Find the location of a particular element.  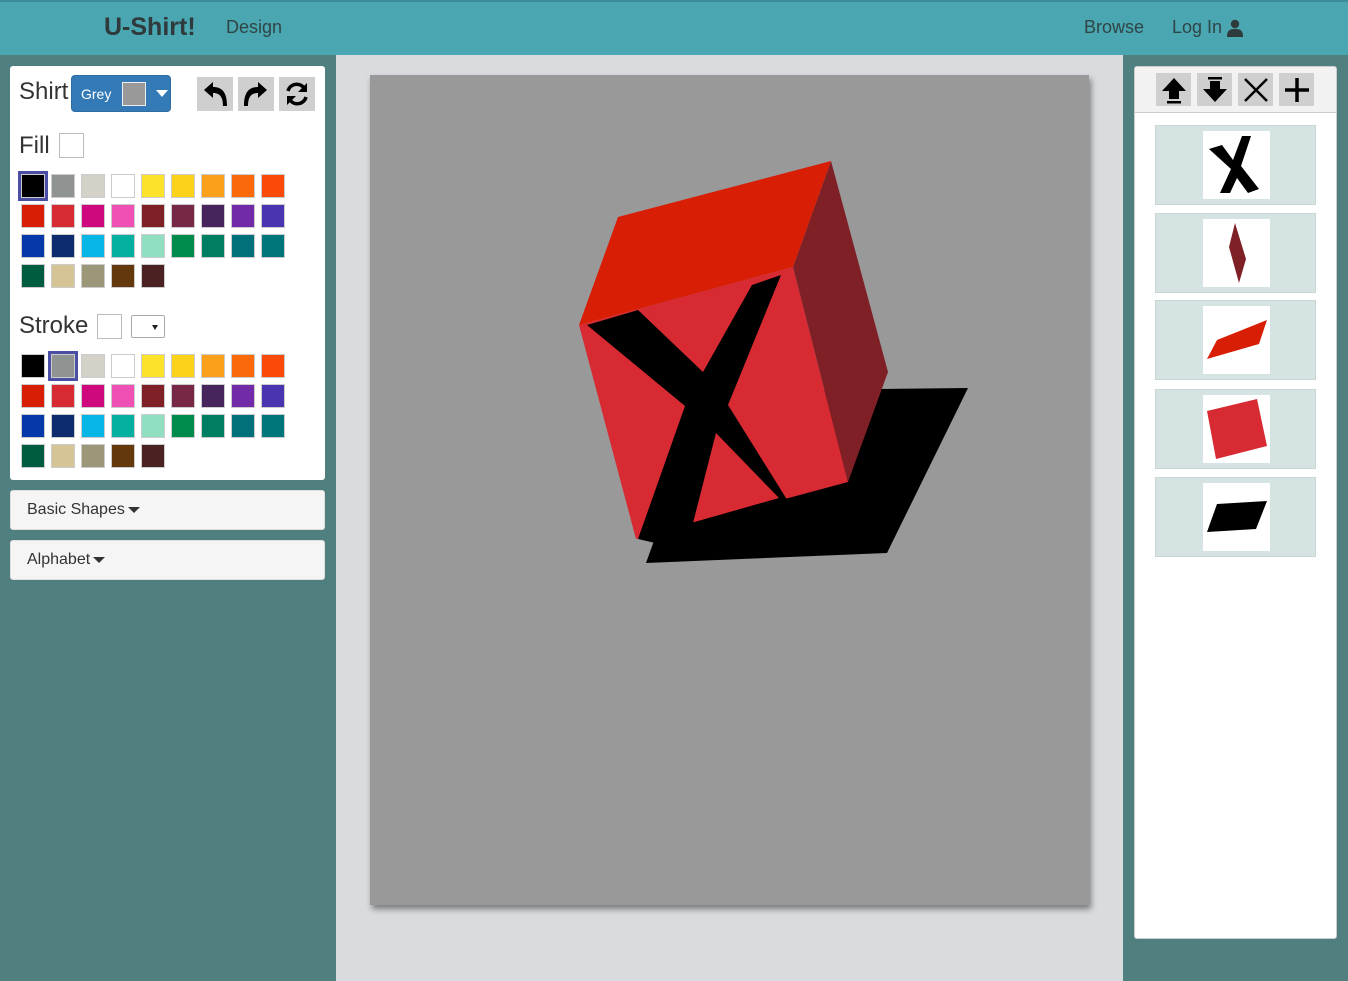

move-layer-up-button is located at coordinates (1173, 89).